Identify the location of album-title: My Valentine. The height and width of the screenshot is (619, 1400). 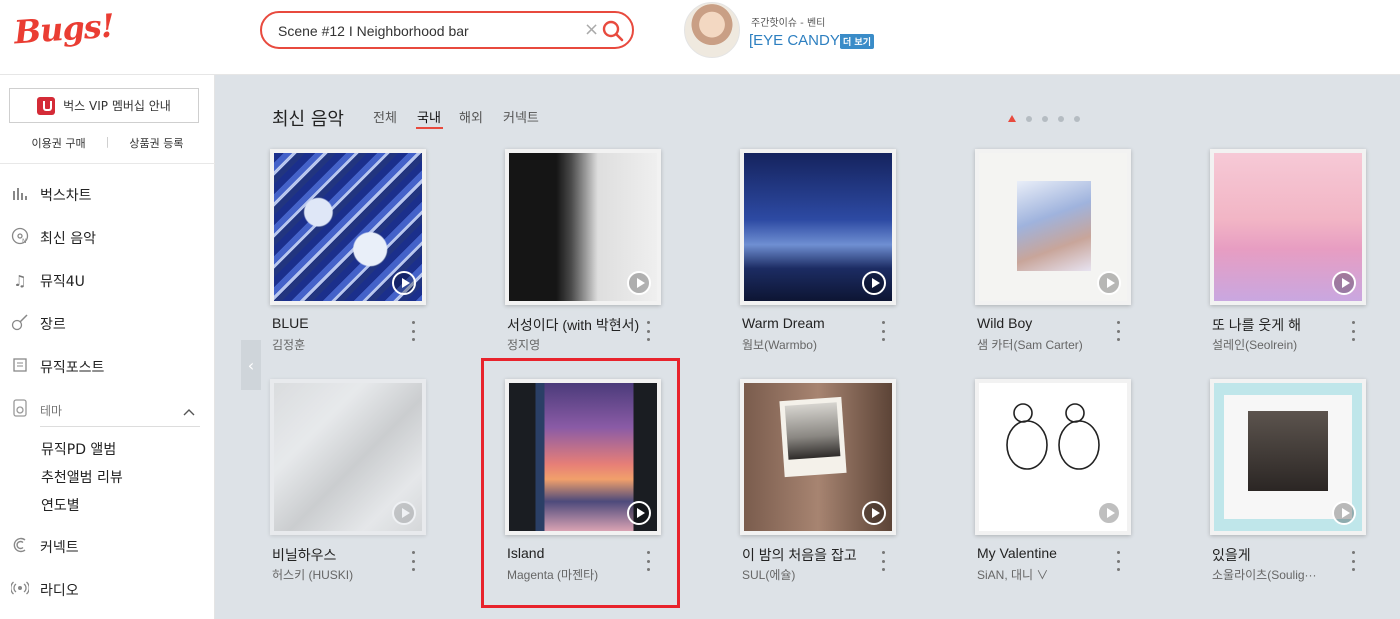
(1047, 553).